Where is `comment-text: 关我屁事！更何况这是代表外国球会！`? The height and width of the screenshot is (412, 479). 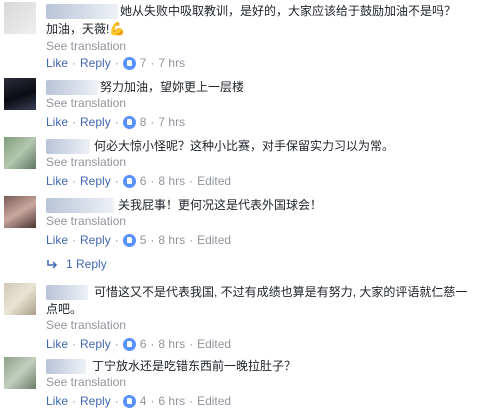 comment-text: 关我屁事！更何况这是代表外国球会！ is located at coordinates (220, 205).